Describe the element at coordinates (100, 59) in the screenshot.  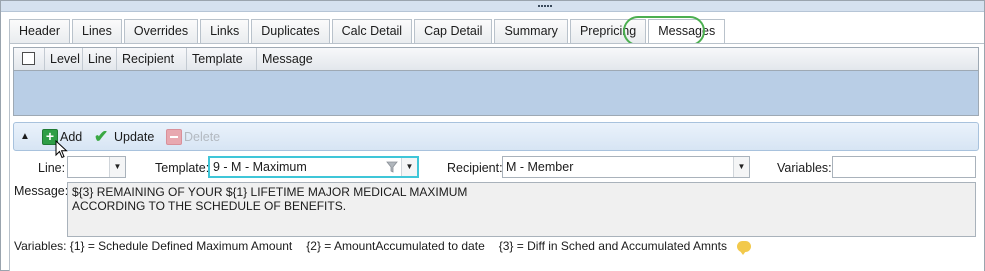
I see `column-header-line: Line` at that location.